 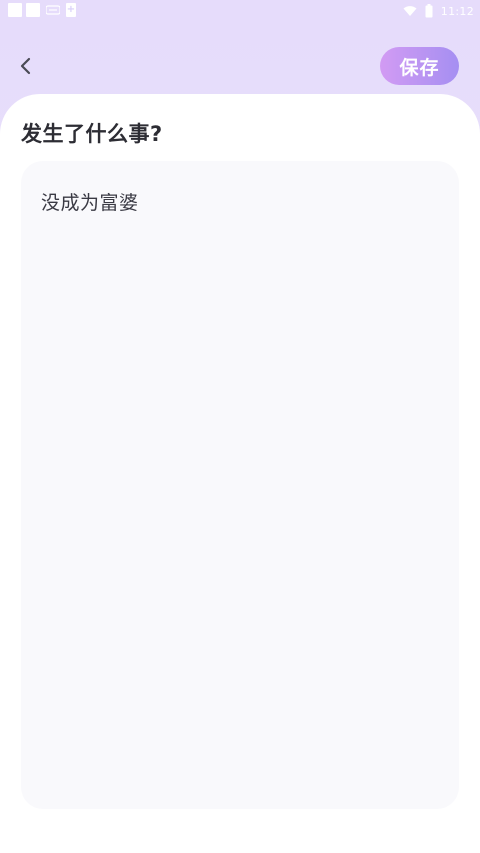 I want to click on status-bar-right: 11:12, so click(x=438, y=11).